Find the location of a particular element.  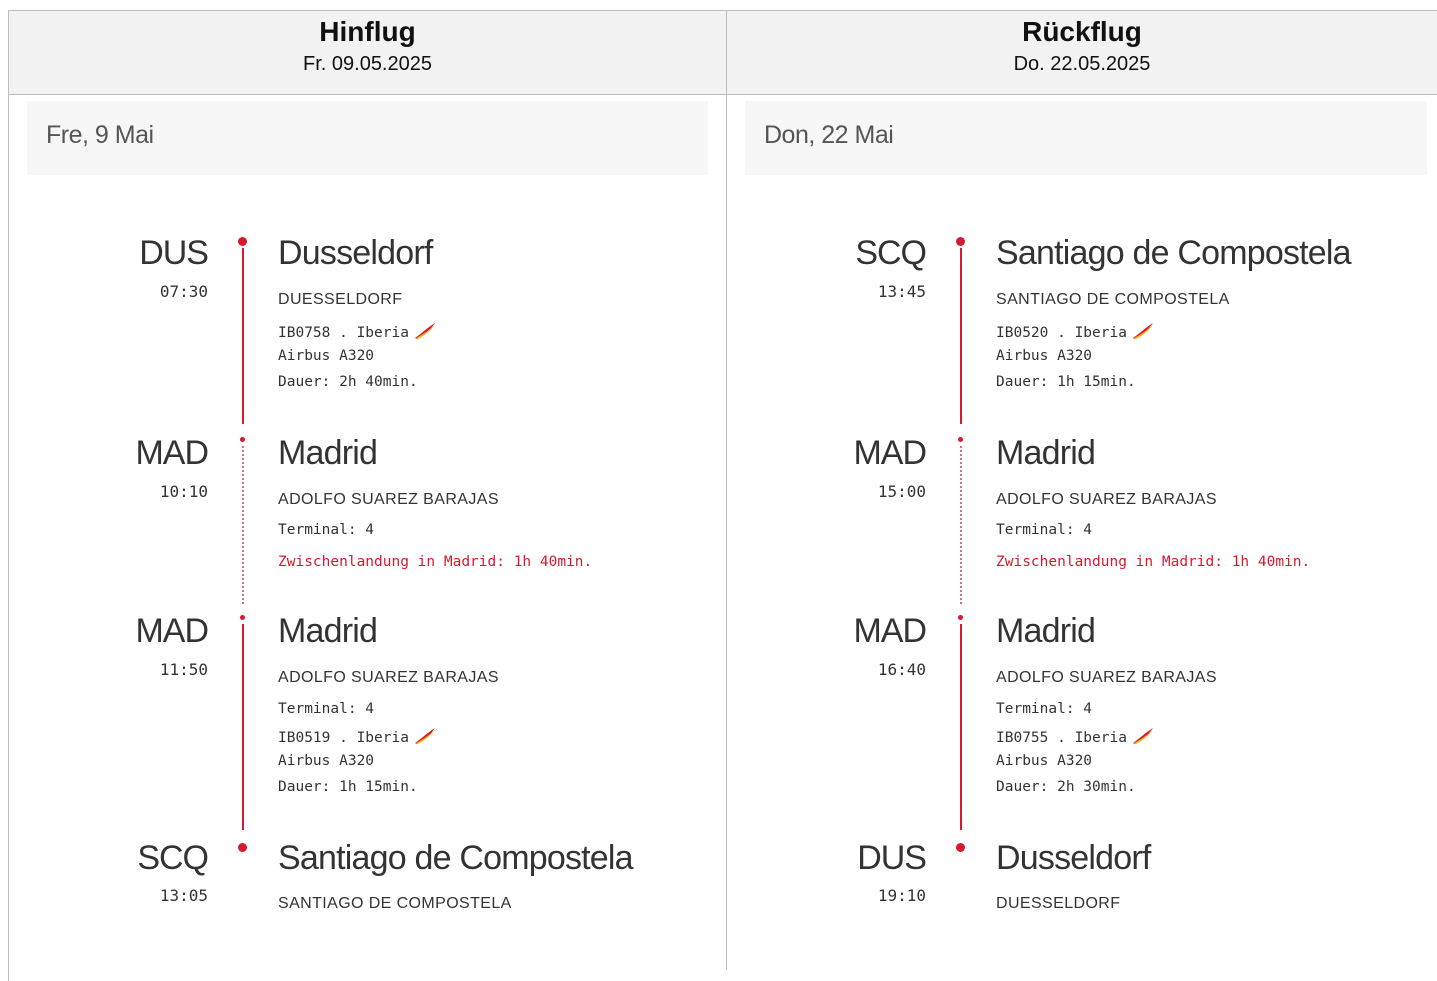

stop-time: 13:05 is located at coordinates (183, 895).